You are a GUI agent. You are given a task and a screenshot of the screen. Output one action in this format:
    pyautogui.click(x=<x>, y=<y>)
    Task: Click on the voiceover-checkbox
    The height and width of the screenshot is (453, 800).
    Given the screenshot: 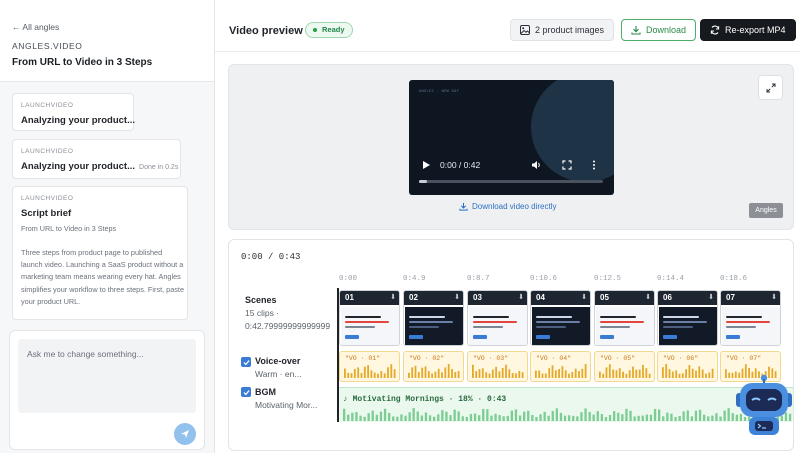 What is the action you would take?
    pyautogui.click(x=246, y=362)
    